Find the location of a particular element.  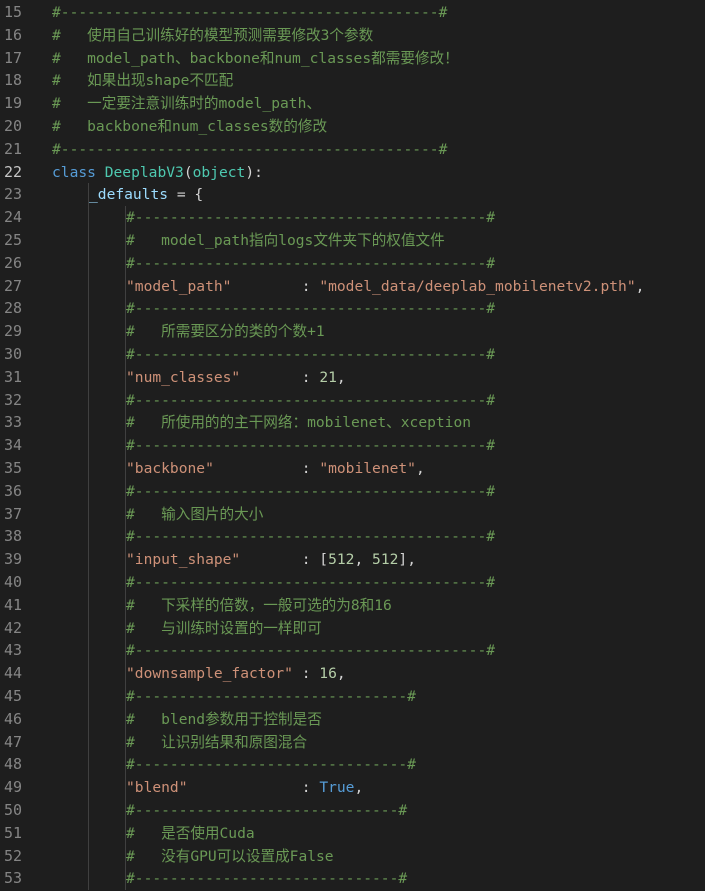

code-token: # 一定要注意训练时的model_path、 is located at coordinates (186, 104).